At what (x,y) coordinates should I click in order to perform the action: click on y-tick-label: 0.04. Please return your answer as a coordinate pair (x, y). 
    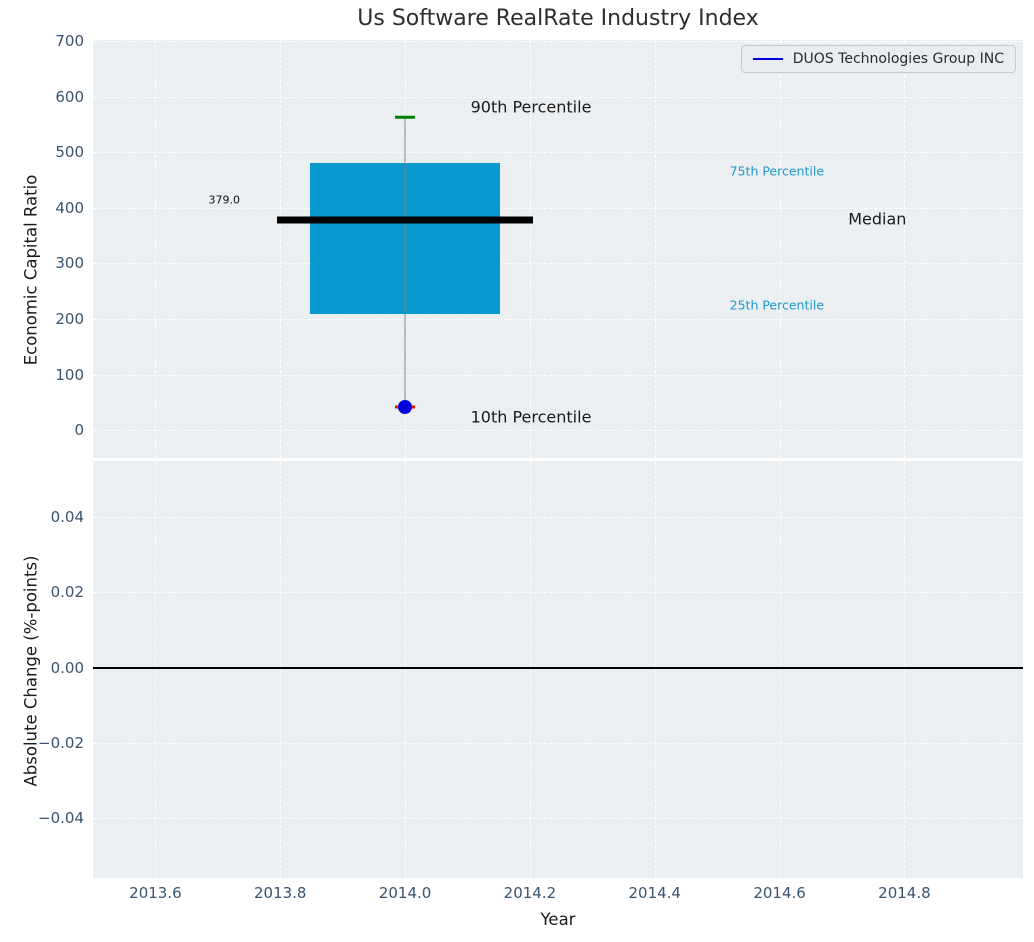
    Looking at the image, I should click on (67, 517).